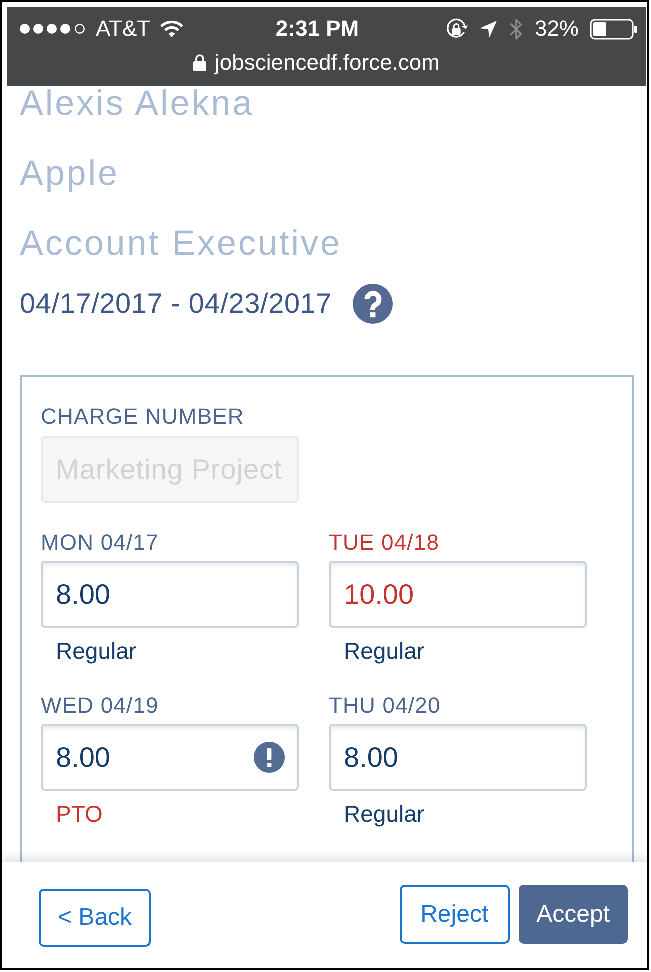  Describe the element at coordinates (172, 29) in the screenshot. I see `wifi-icon` at that location.